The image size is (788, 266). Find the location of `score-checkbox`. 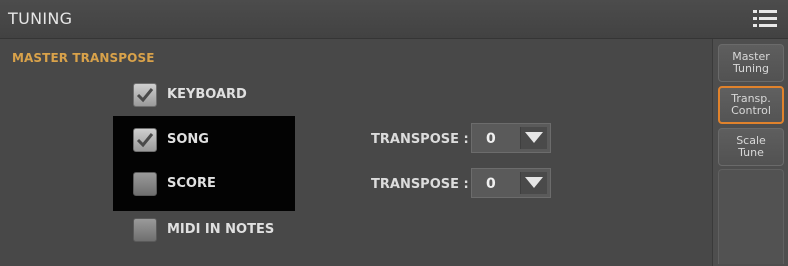

score-checkbox is located at coordinates (145, 184).